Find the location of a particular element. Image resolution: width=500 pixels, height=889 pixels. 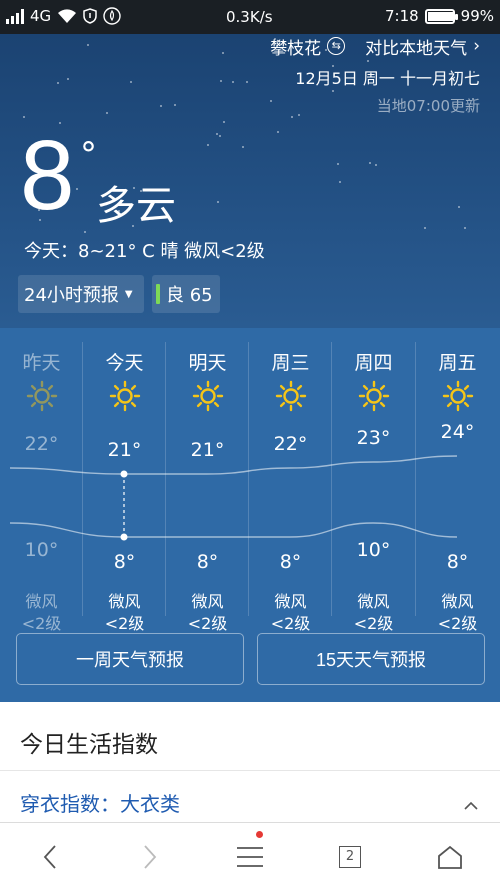

wifi-icon is located at coordinates (67, 16).